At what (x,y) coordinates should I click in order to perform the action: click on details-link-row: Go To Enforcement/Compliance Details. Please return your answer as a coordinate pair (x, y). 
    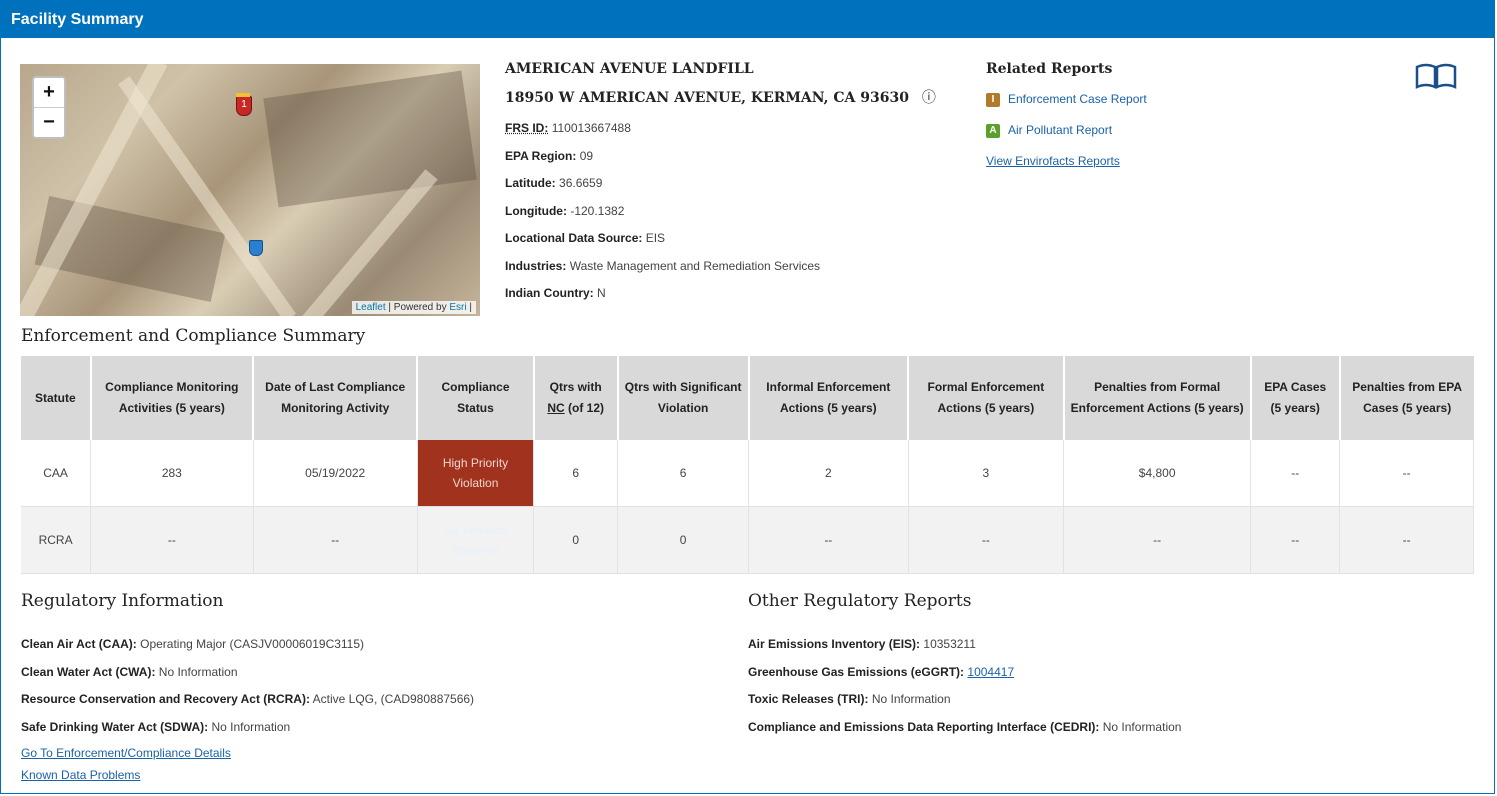
    Looking at the image, I should click on (247, 753).